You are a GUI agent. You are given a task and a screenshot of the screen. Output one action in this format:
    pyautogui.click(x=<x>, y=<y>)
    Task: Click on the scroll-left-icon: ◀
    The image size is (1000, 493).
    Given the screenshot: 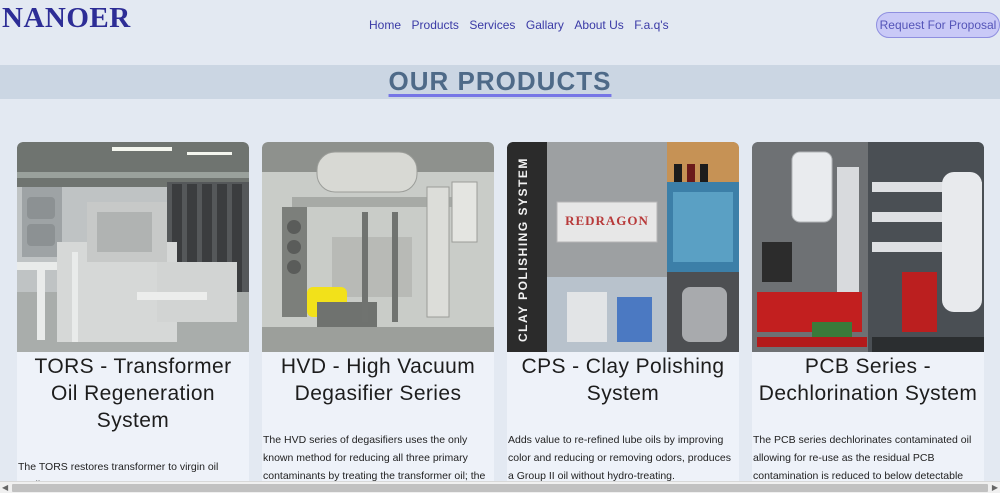 What is the action you would take?
    pyautogui.click(x=5, y=487)
    